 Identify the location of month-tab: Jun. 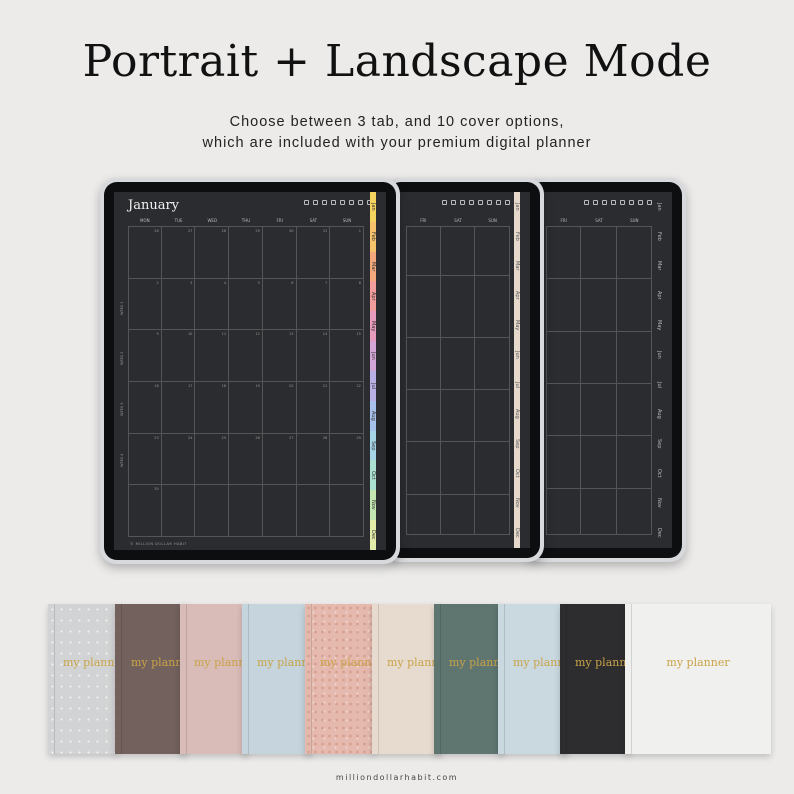
(517, 355).